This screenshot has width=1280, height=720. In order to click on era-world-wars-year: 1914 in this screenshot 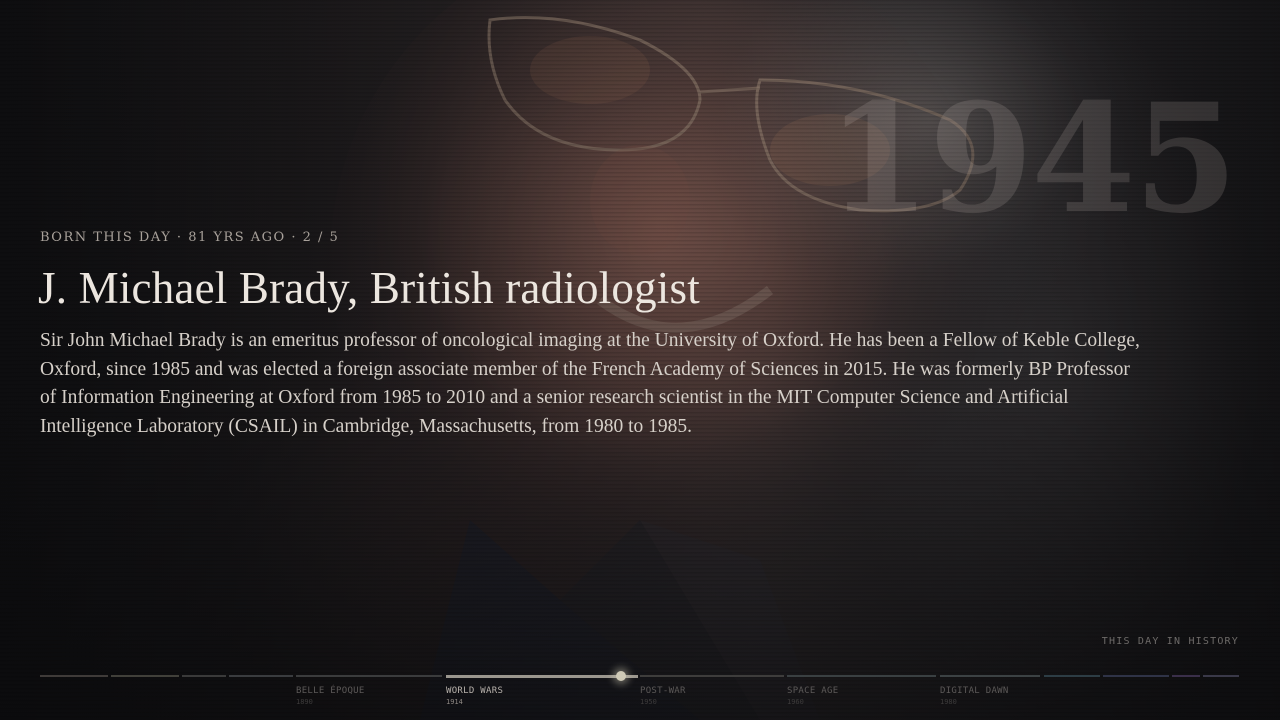, I will do `click(454, 702)`.